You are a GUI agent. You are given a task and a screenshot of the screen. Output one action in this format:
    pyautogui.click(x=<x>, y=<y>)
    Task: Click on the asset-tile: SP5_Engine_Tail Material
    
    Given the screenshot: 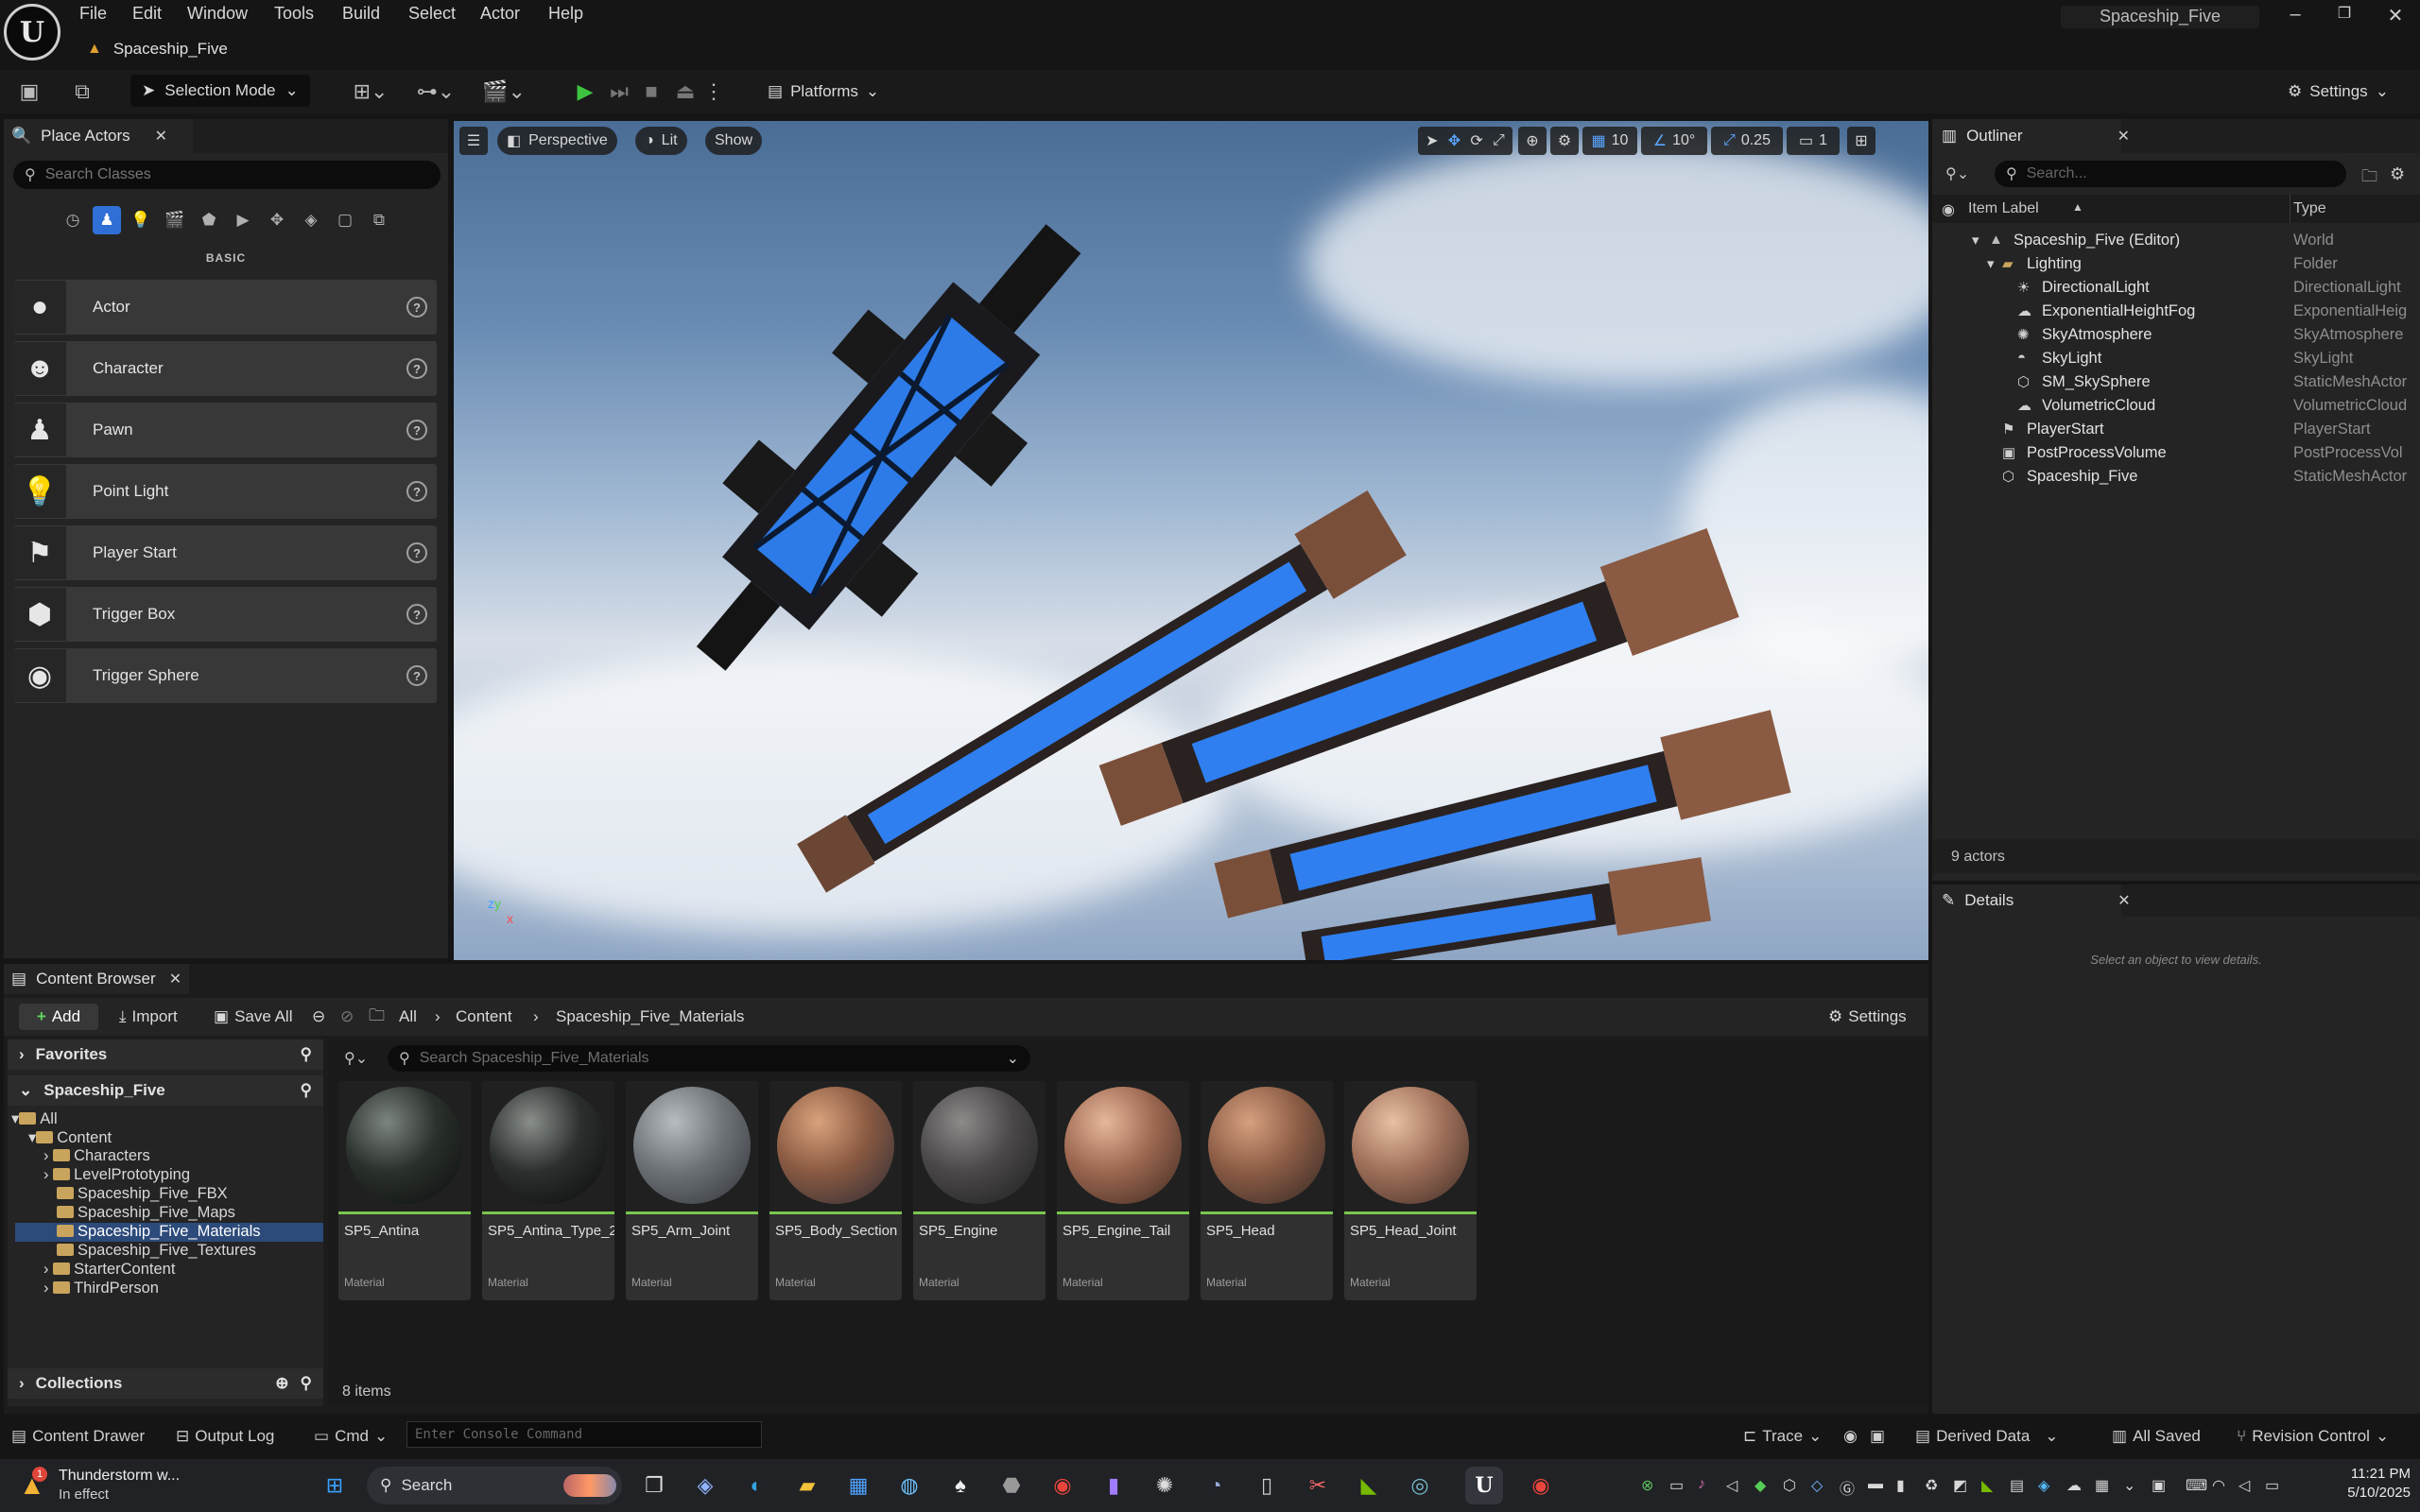 What is the action you would take?
    pyautogui.click(x=1123, y=1190)
    